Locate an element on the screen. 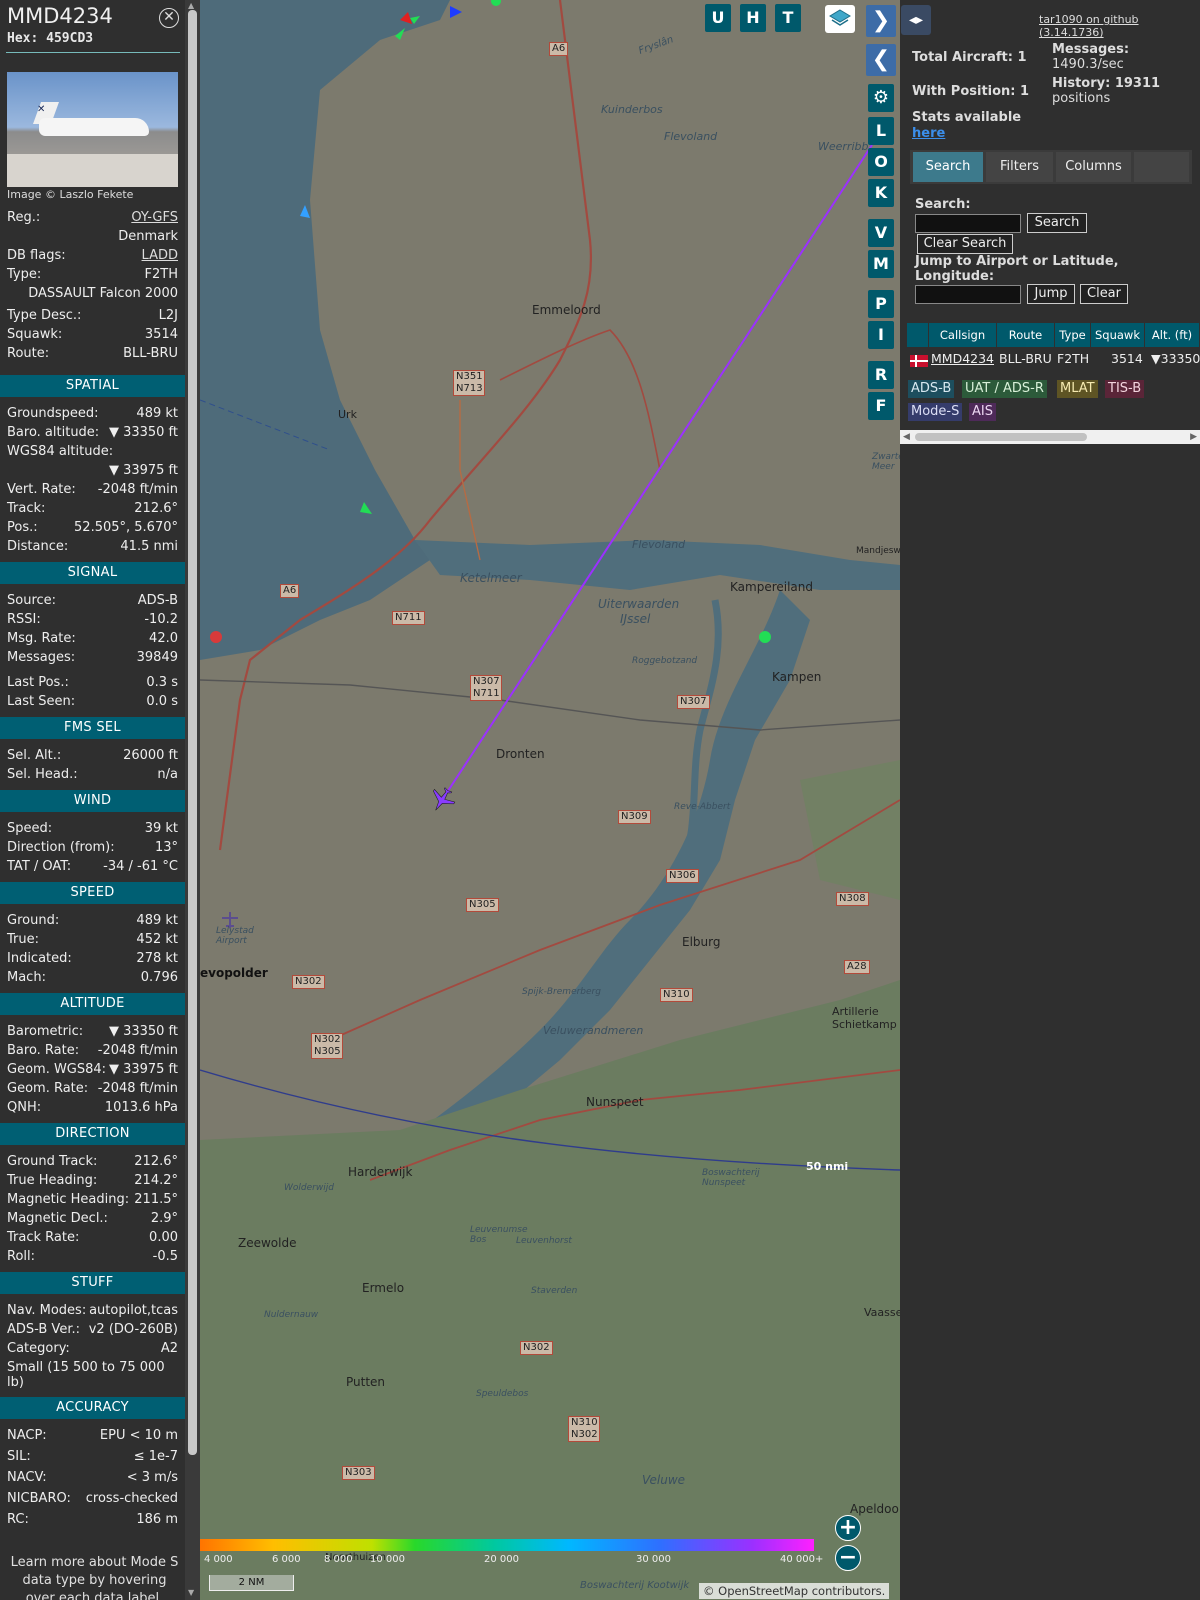 The width and height of the screenshot is (1200, 1600). settings-gear-icon: ⚙ is located at coordinates (881, 98).